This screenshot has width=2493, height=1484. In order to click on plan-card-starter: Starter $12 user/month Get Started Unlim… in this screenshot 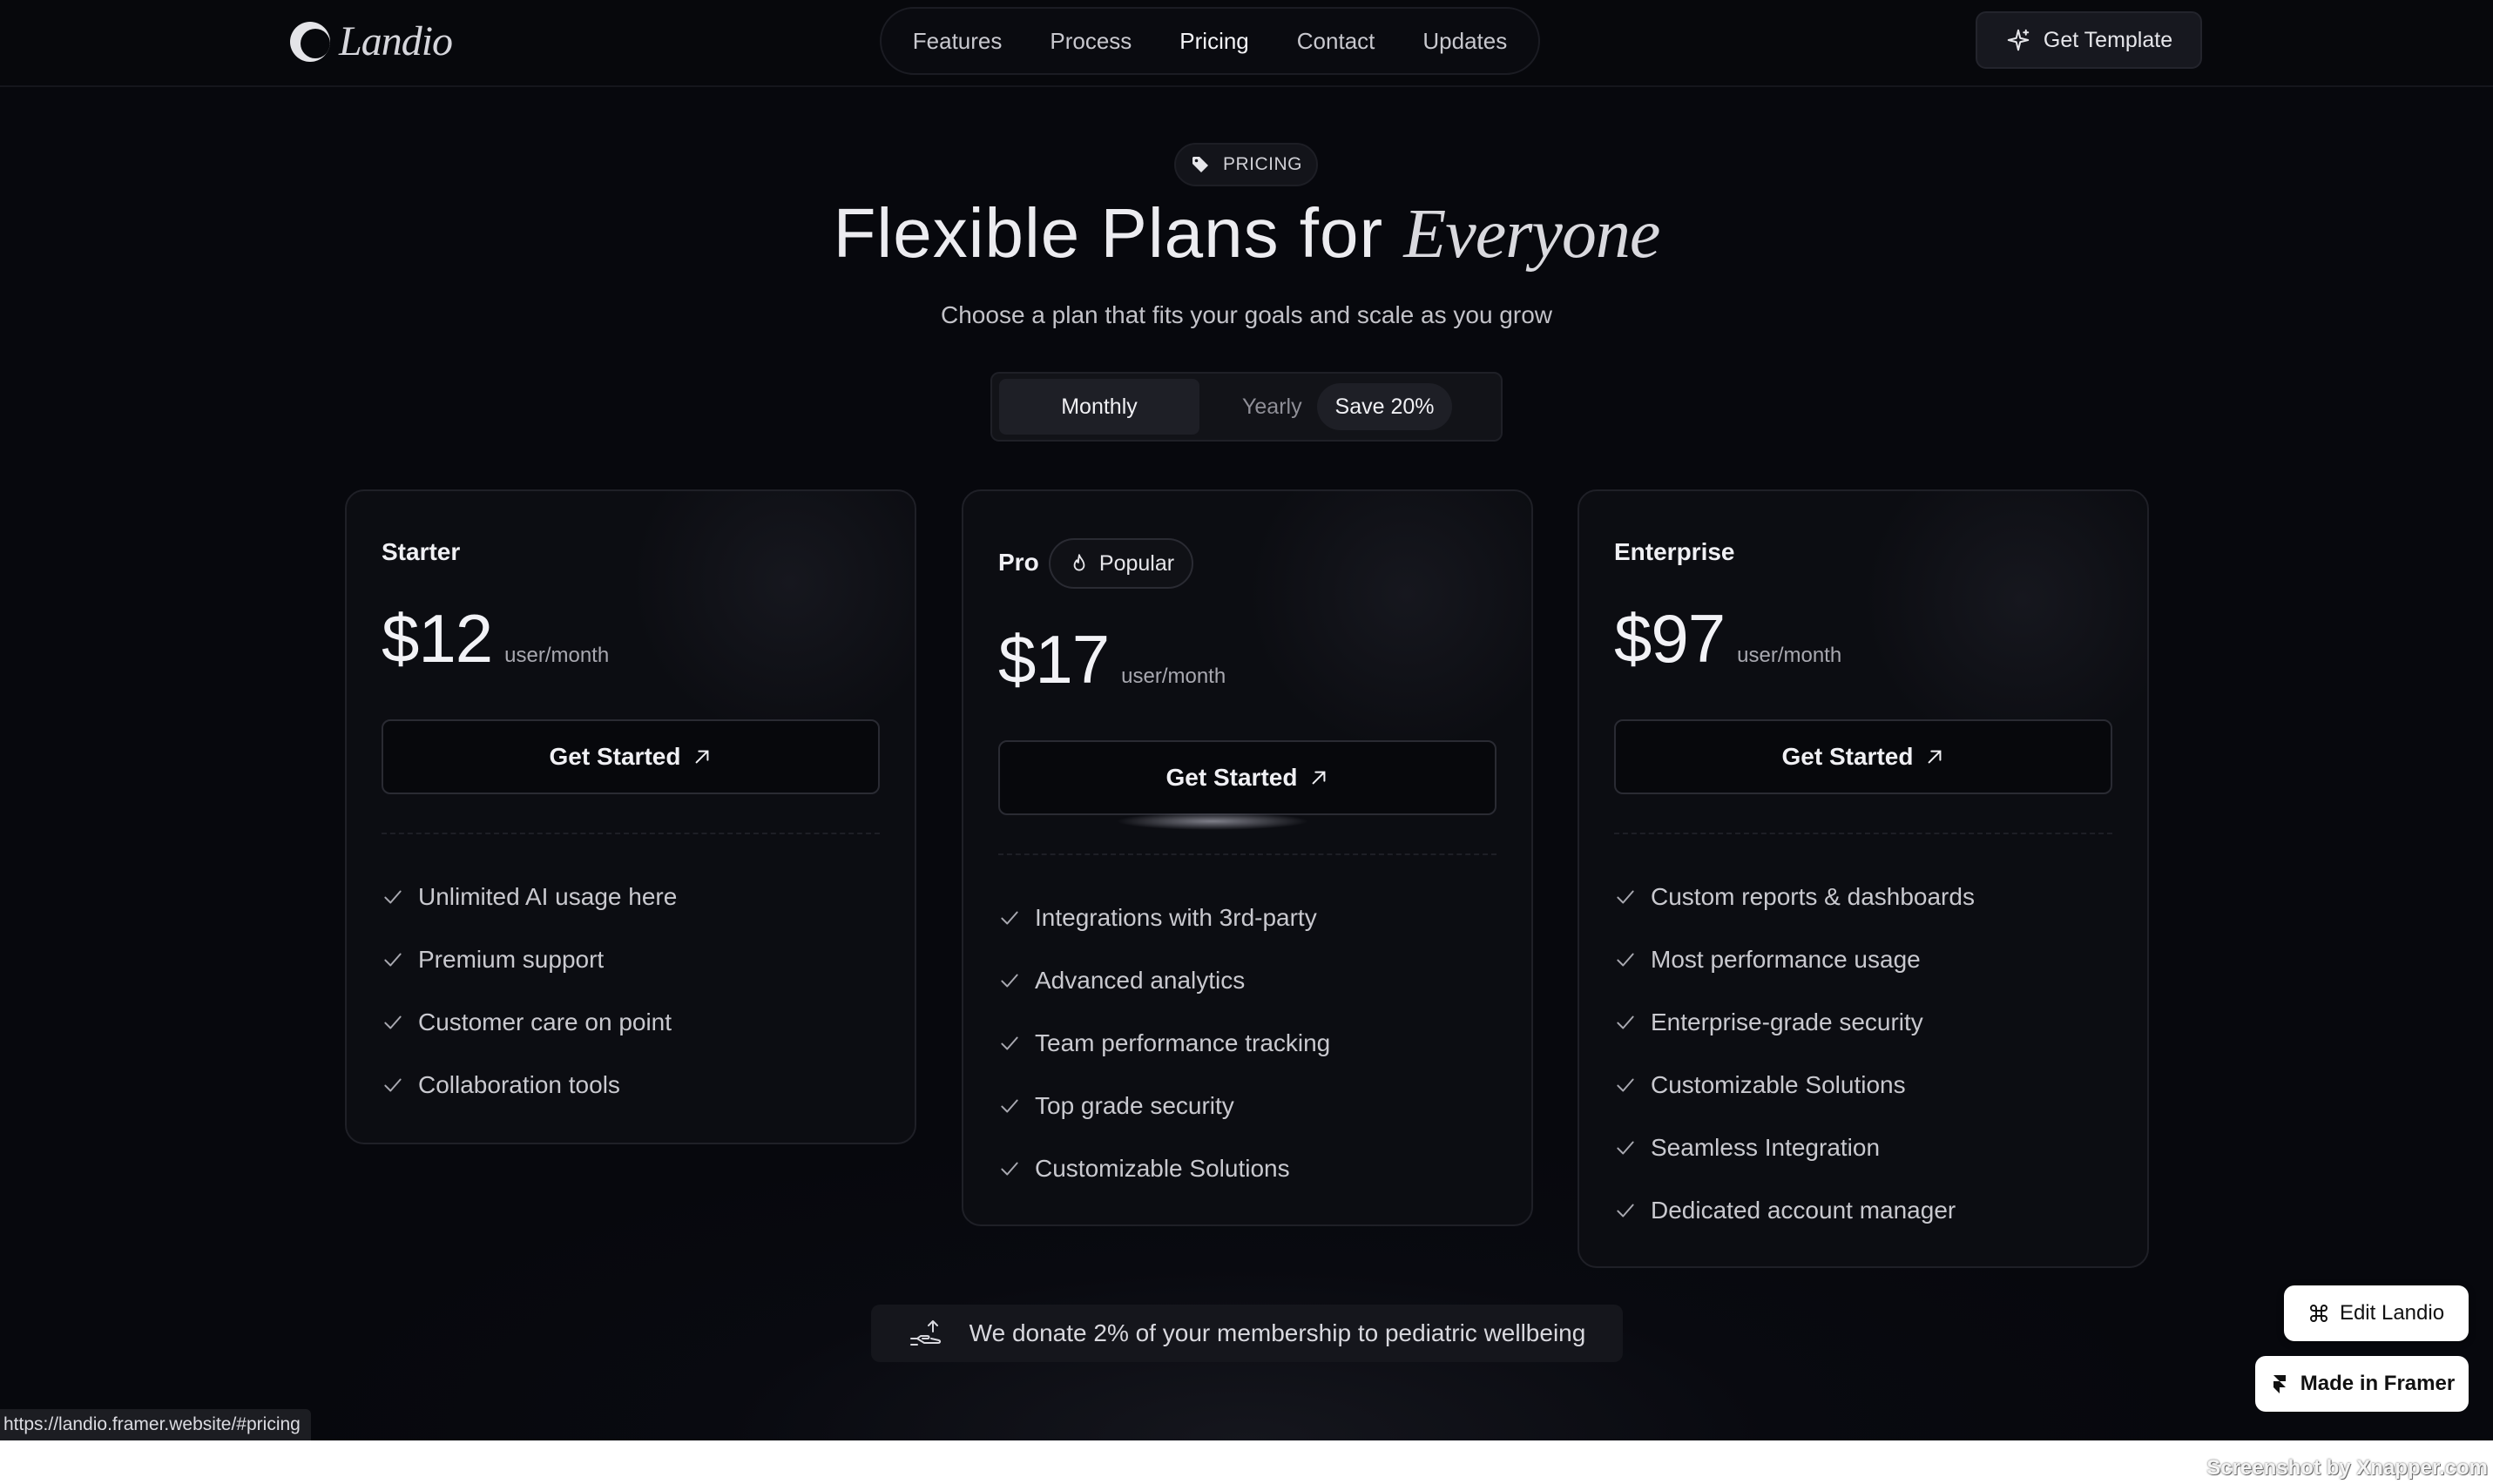, I will do `click(631, 816)`.